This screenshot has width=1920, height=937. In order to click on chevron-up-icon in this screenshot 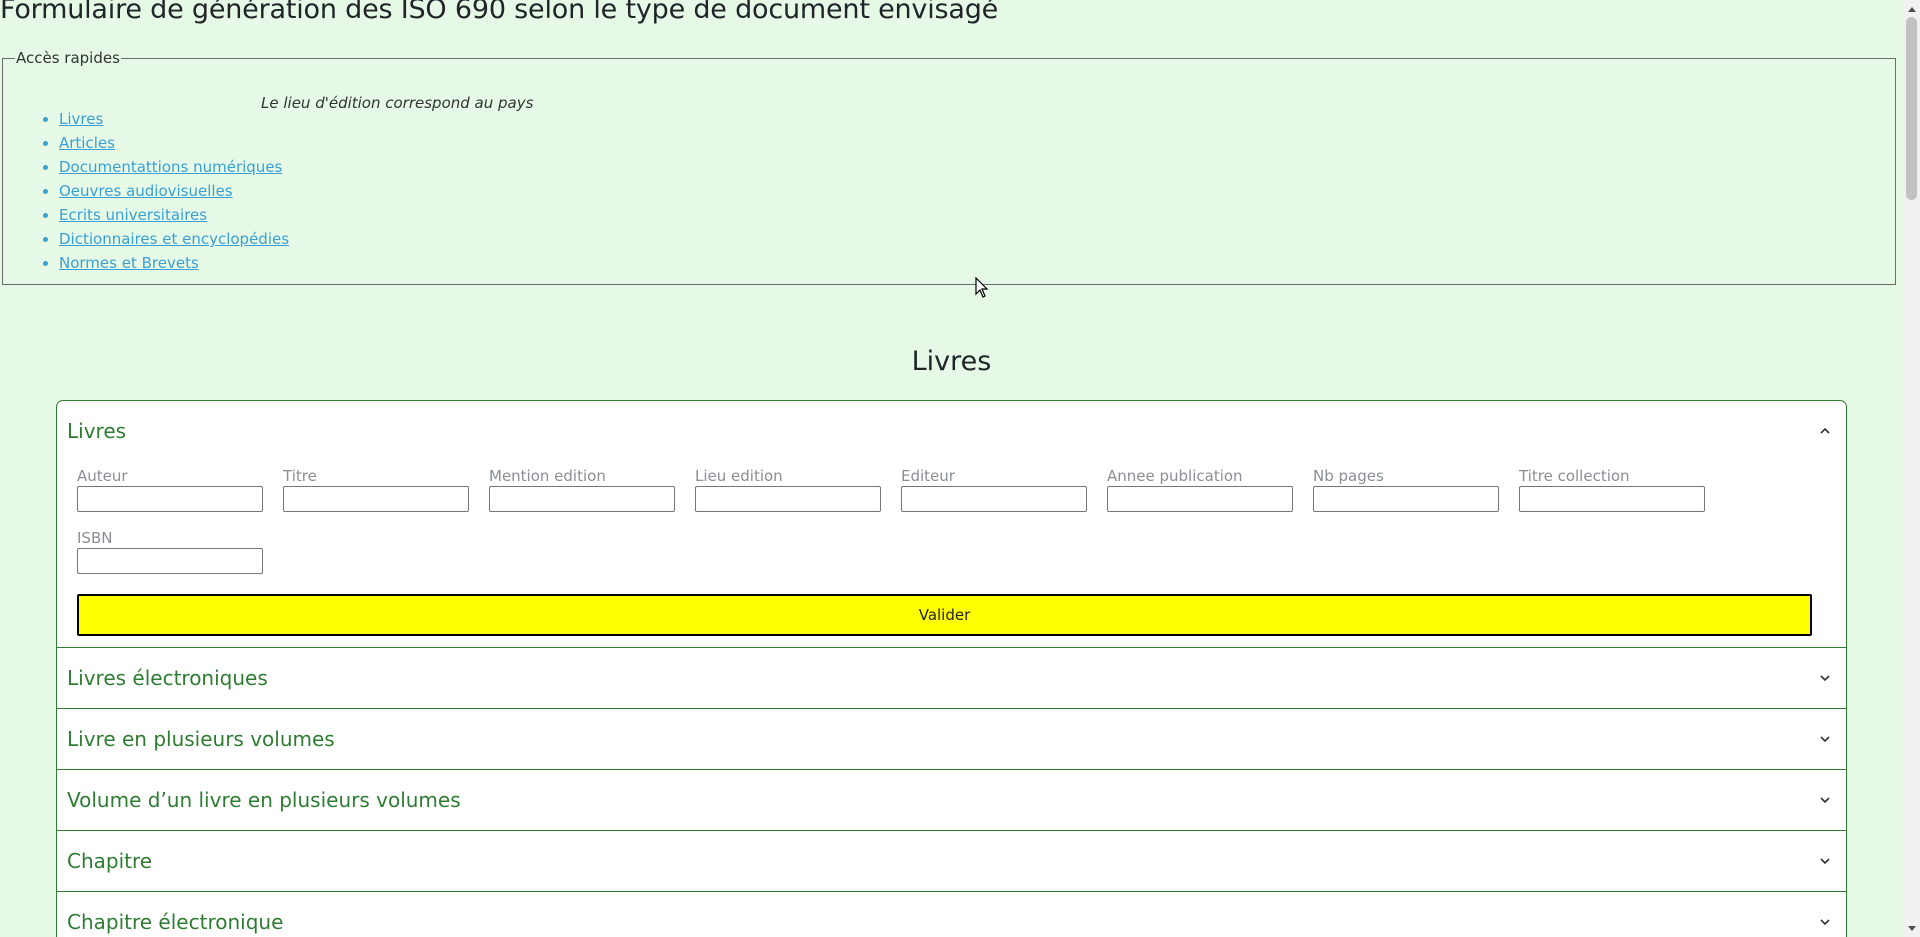, I will do `click(1825, 431)`.